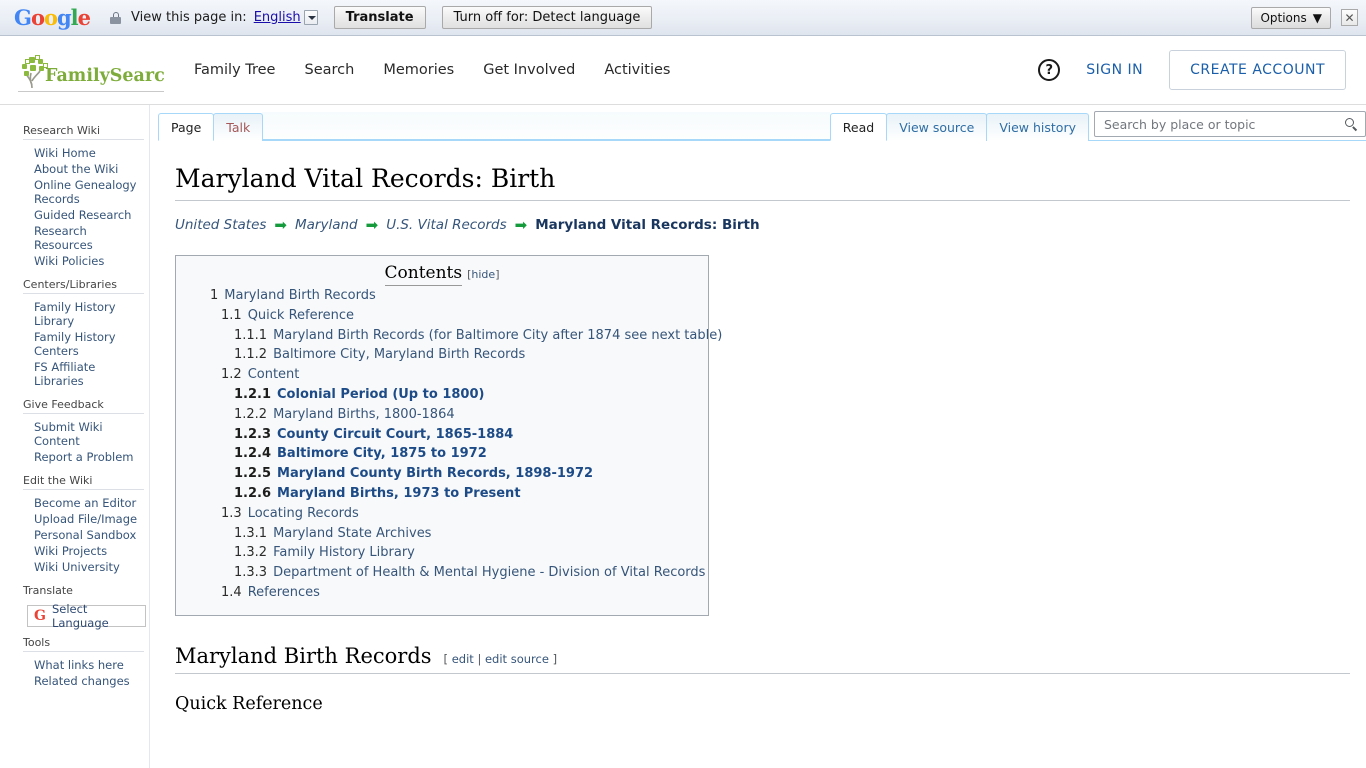 The width and height of the screenshot is (1366, 768). I want to click on sidebar-item-upload-file-image: Upload File/Image, so click(83, 519).